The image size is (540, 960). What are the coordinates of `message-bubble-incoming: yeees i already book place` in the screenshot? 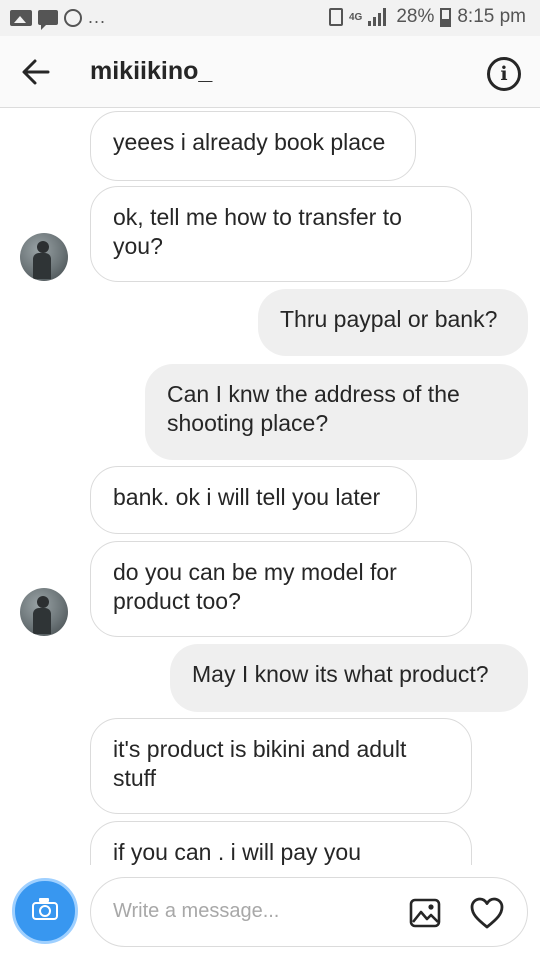 It's located at (253, 146).